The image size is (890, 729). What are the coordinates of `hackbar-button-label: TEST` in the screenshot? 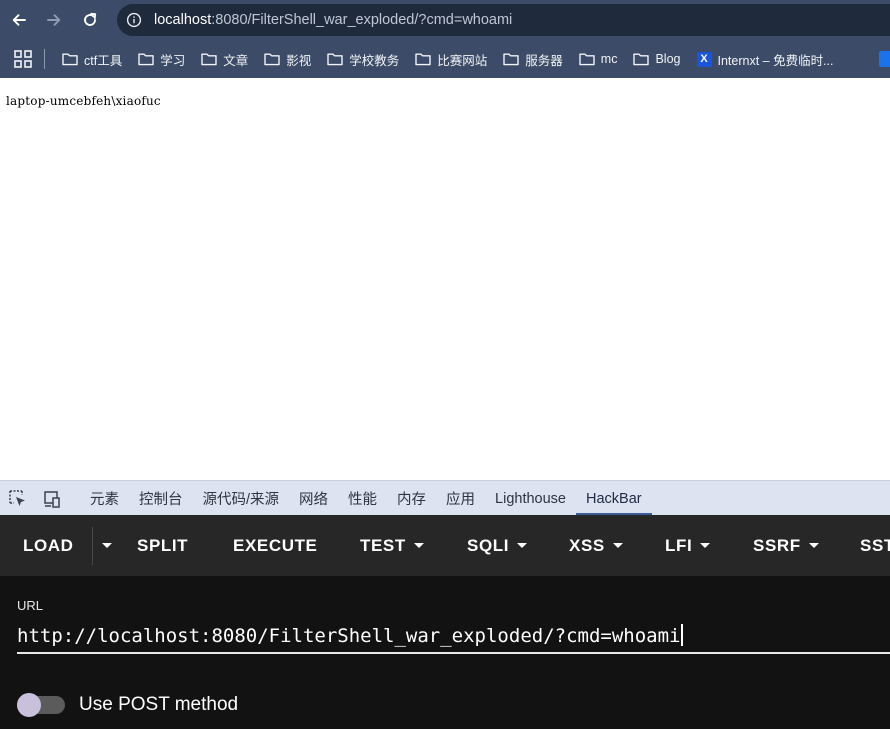 It's located at (383, 545).